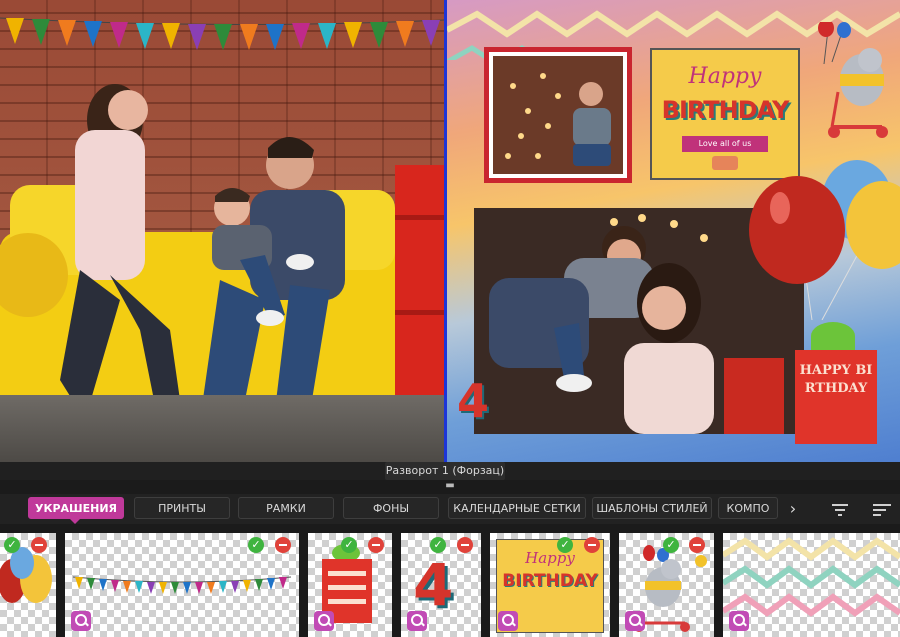 The width and height of the screenshot is (900, 637). Describe the element at coordinates (748, 508) in the screenshot. I see `tab-compositions: КОМПО` at that location.